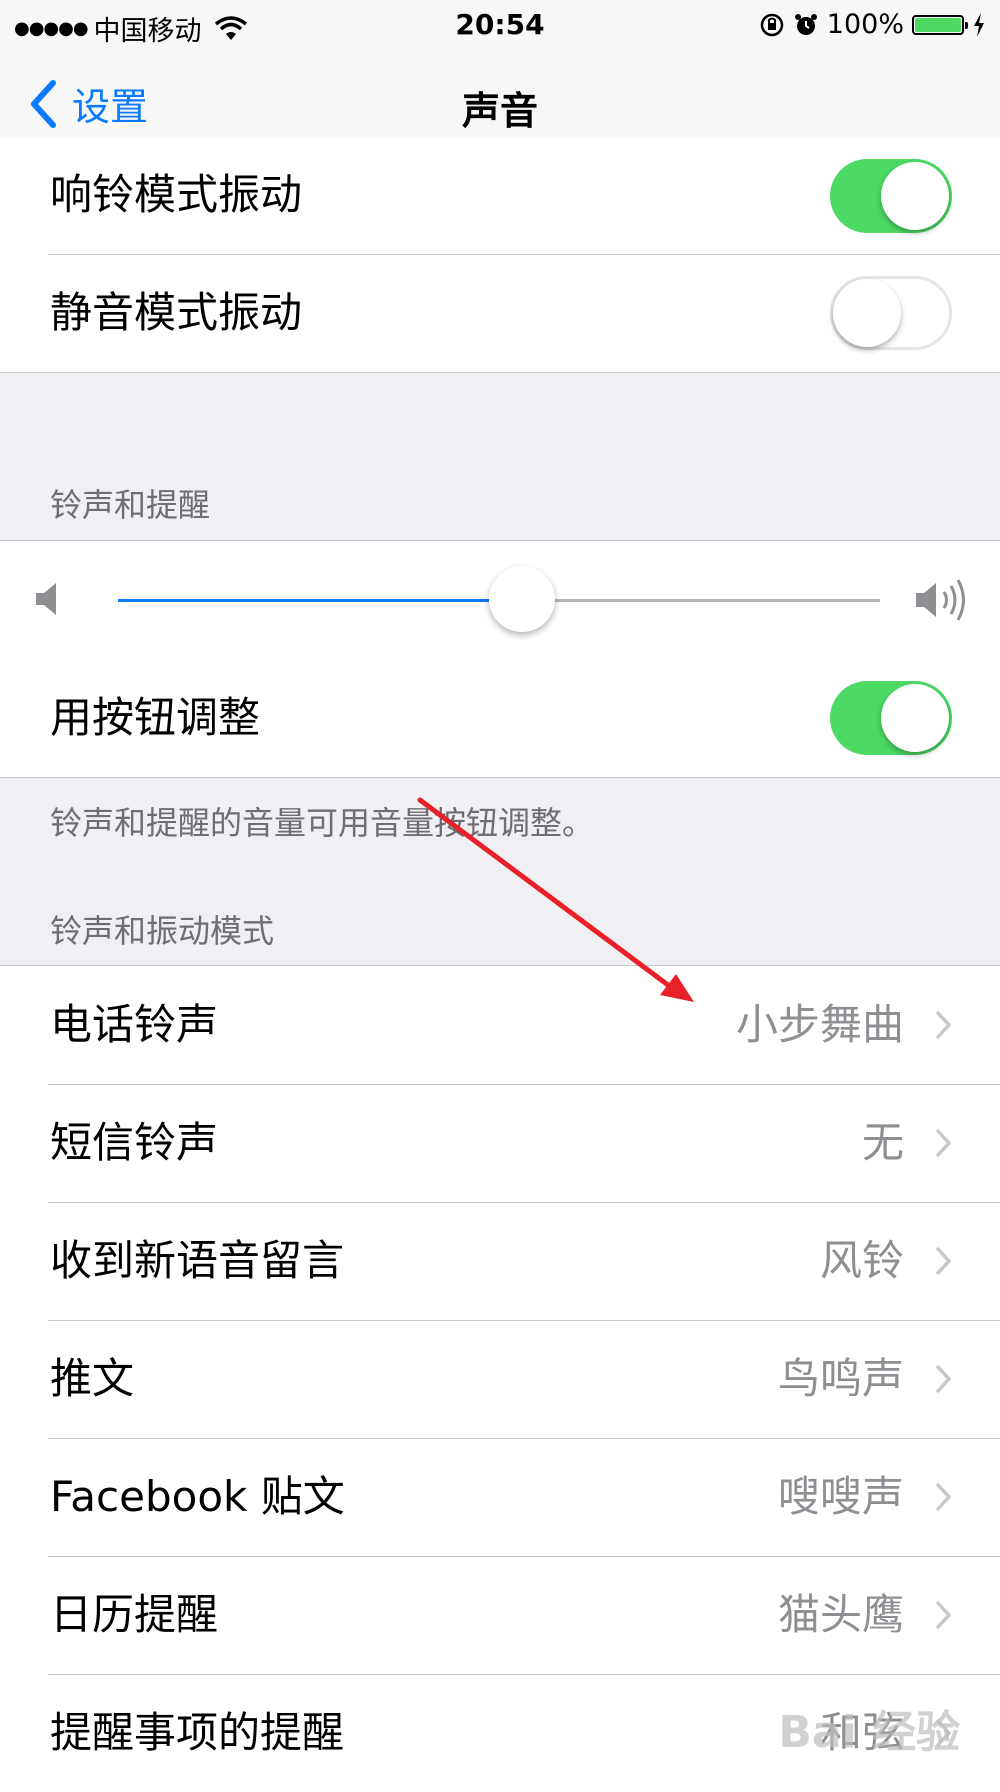 The width and height of the screenshot is (1000, 1792). I want to click on change-with-buttons-label: 用按钮调整, so click(155, 717).